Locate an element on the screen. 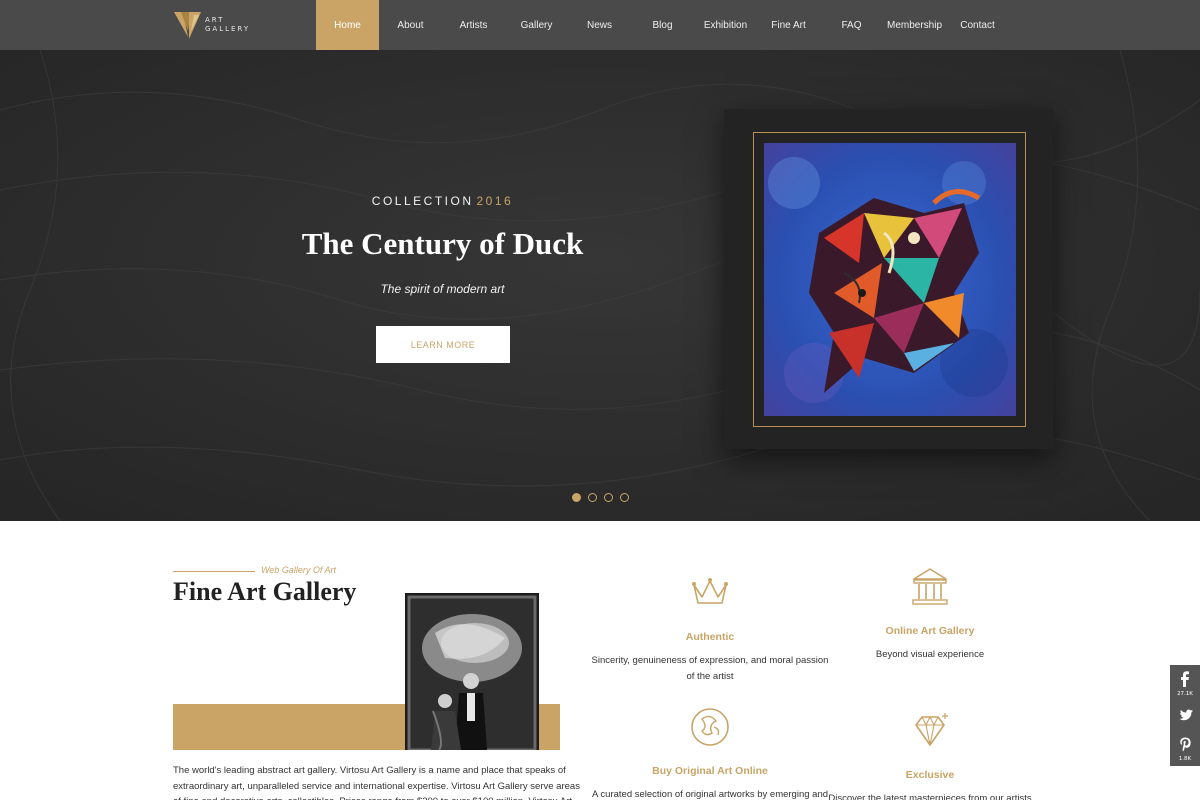  nav-gallery: Gallery is located at coordinates (536, 25).